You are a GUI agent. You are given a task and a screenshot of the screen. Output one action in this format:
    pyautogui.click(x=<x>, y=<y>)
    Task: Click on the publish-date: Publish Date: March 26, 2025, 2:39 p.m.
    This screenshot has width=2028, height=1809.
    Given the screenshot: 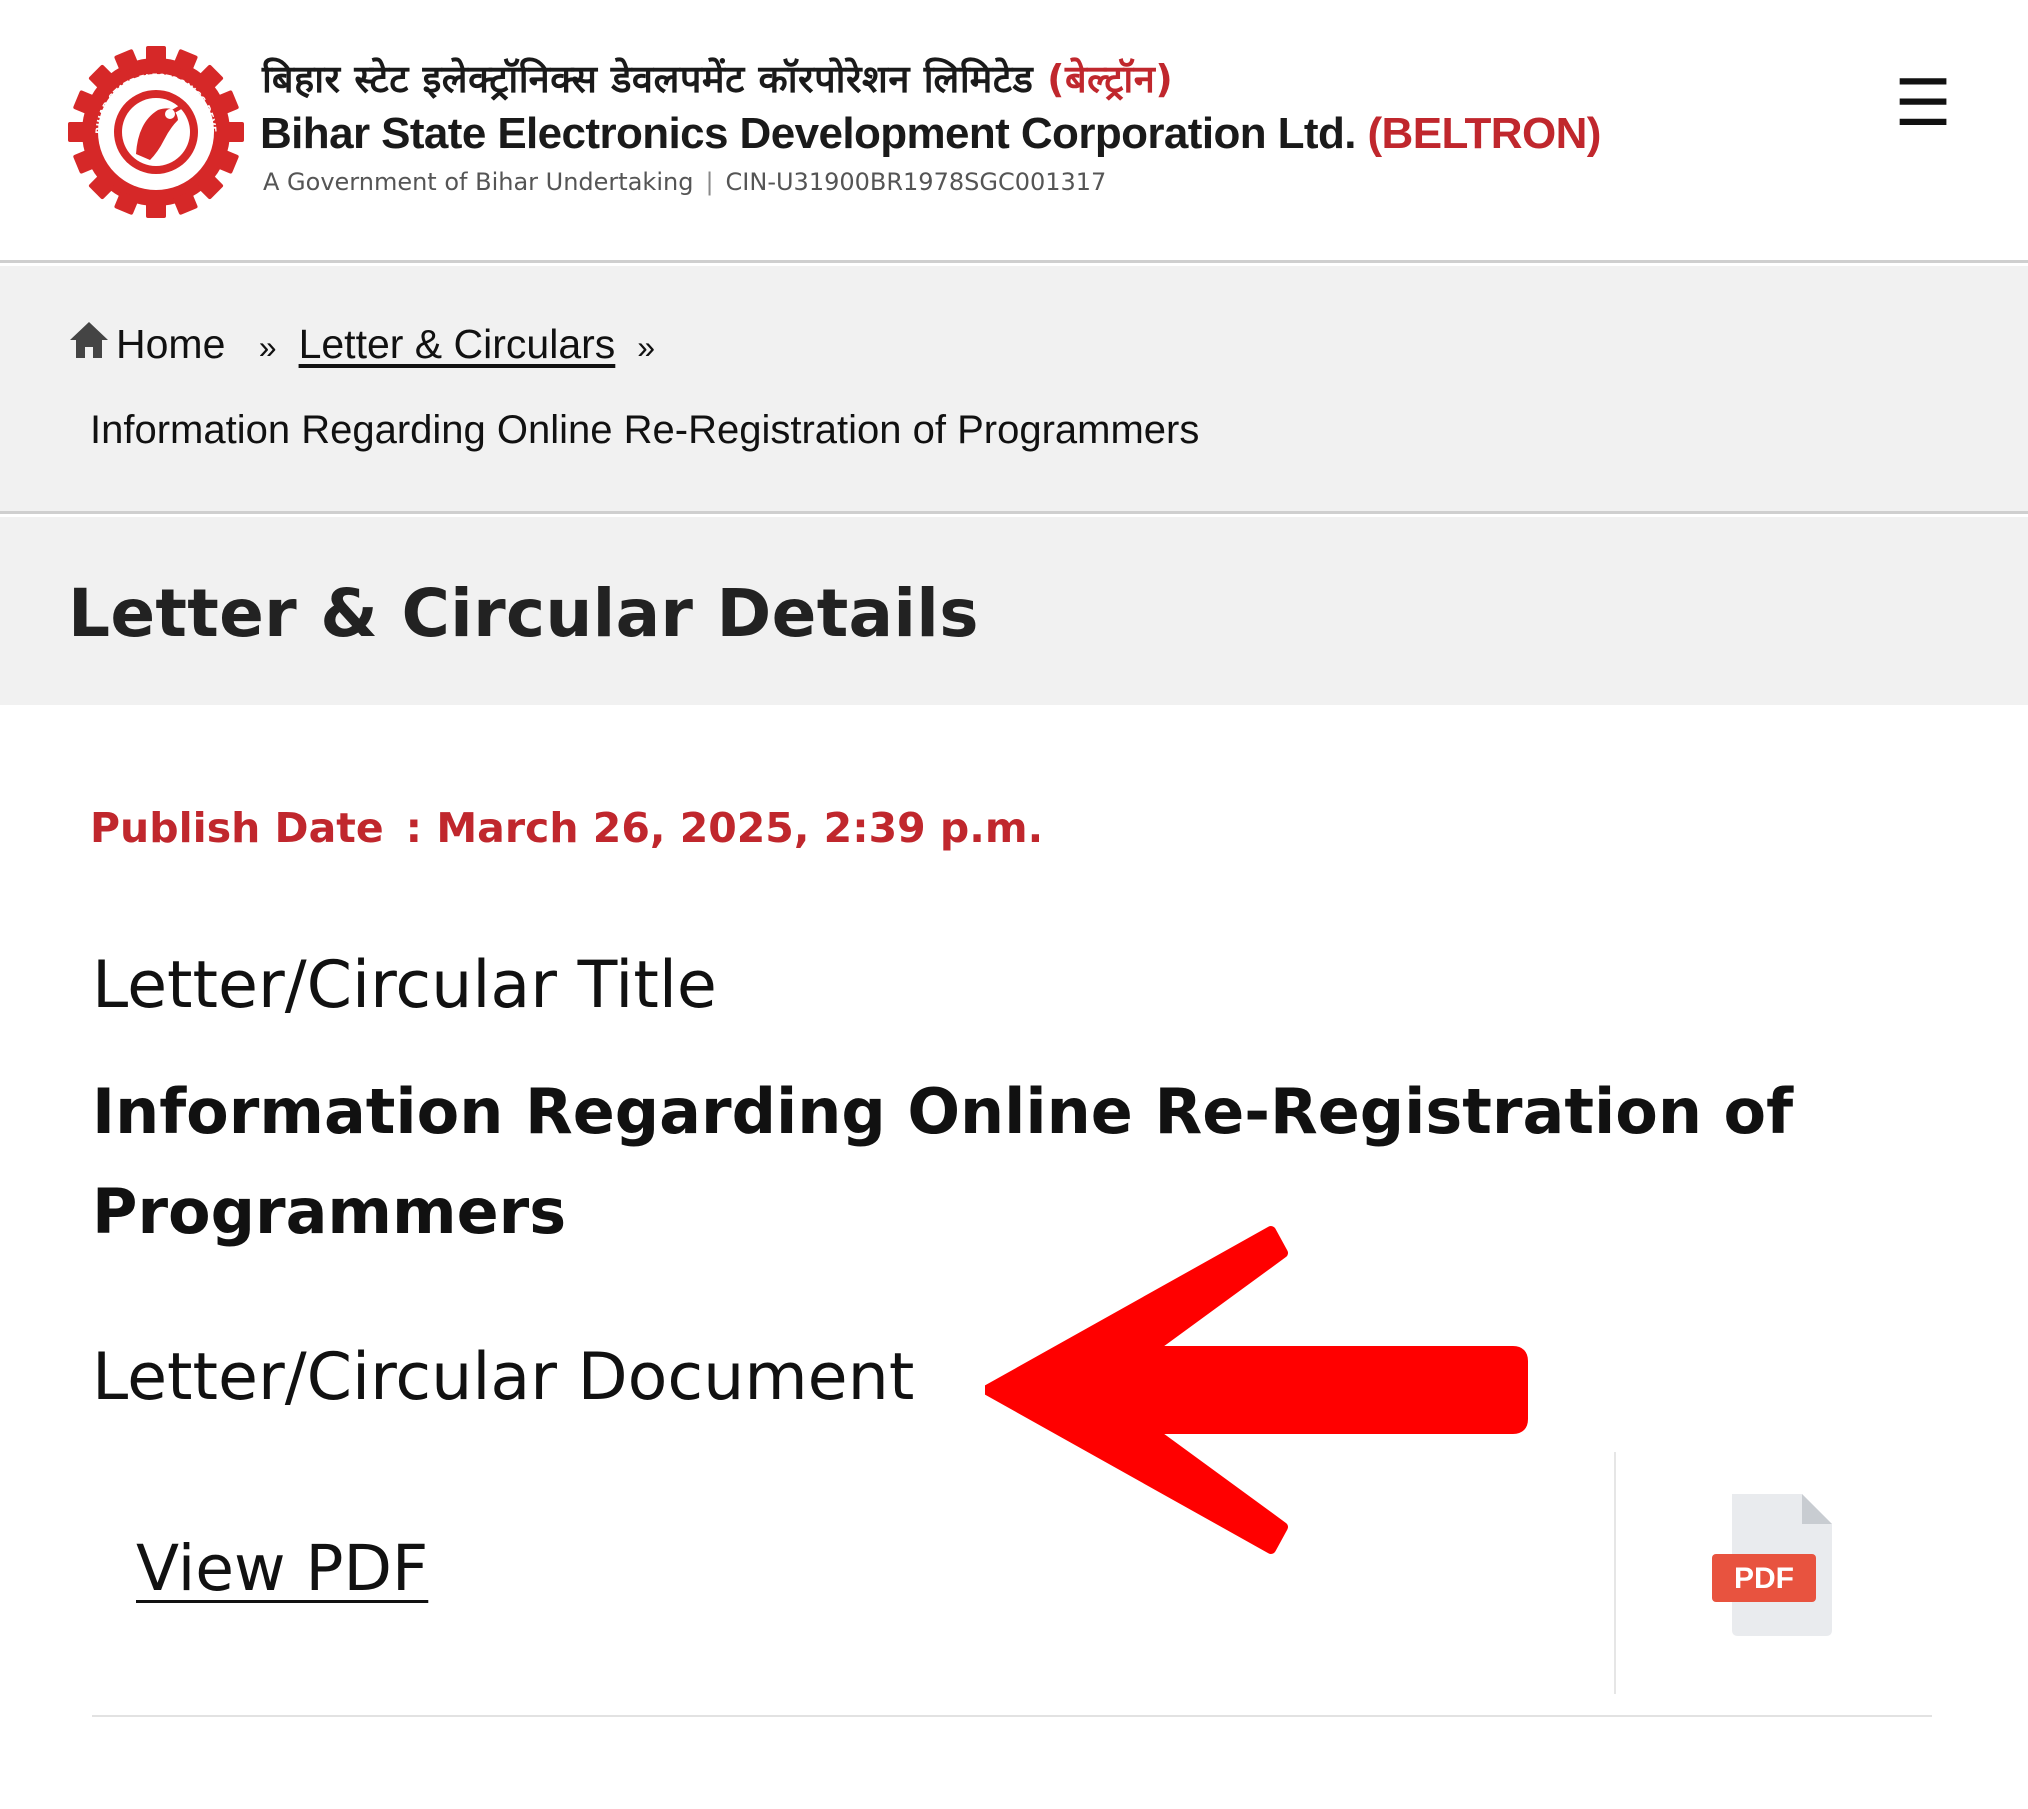 What is the action you would take?
    pyautogui.click(x=566, y=828)
    